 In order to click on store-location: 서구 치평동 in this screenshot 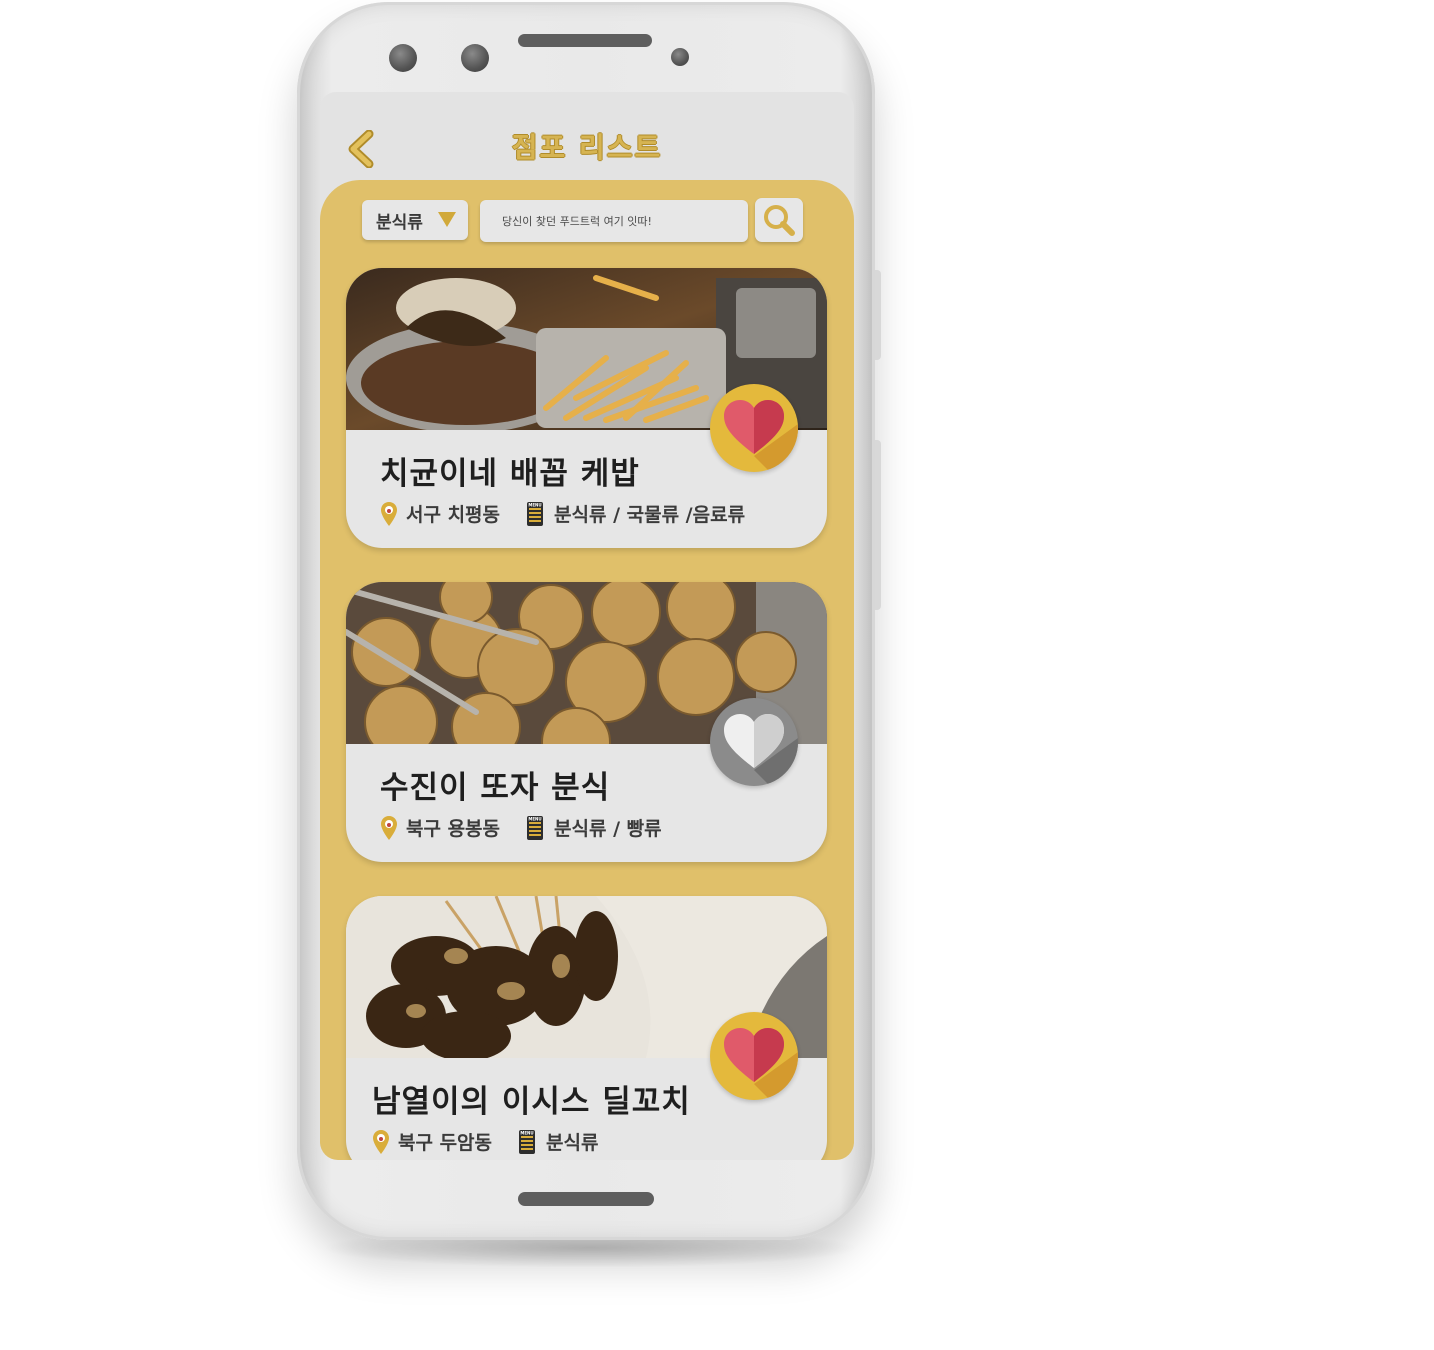, I will do `click(453, 515)`.